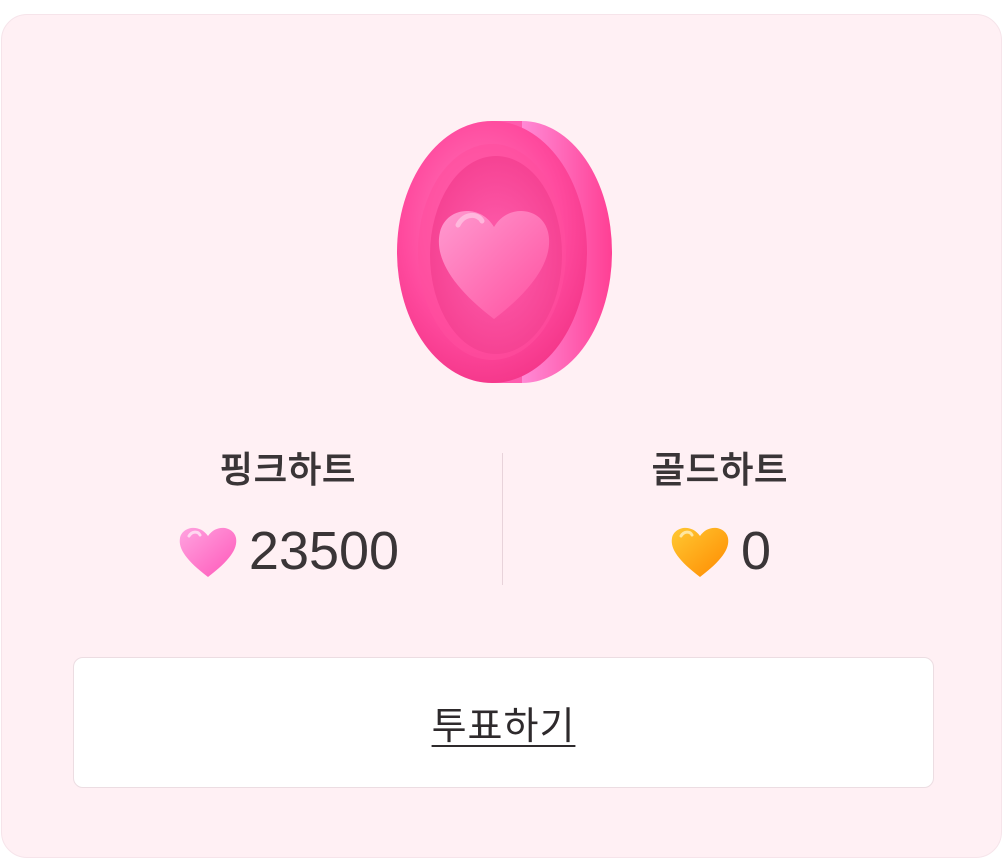  I want to click on pink-heart-icon, so click(208, 551).